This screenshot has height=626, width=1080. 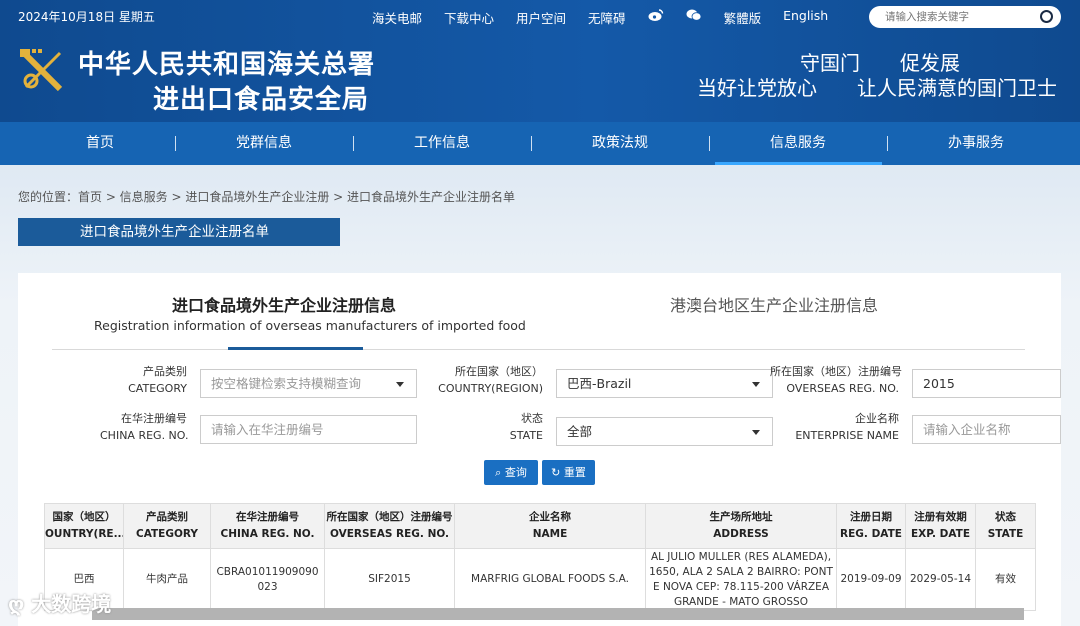 I want to click on category-select: 按空格键检索支持模糊查询, so click(x=308, y=383).